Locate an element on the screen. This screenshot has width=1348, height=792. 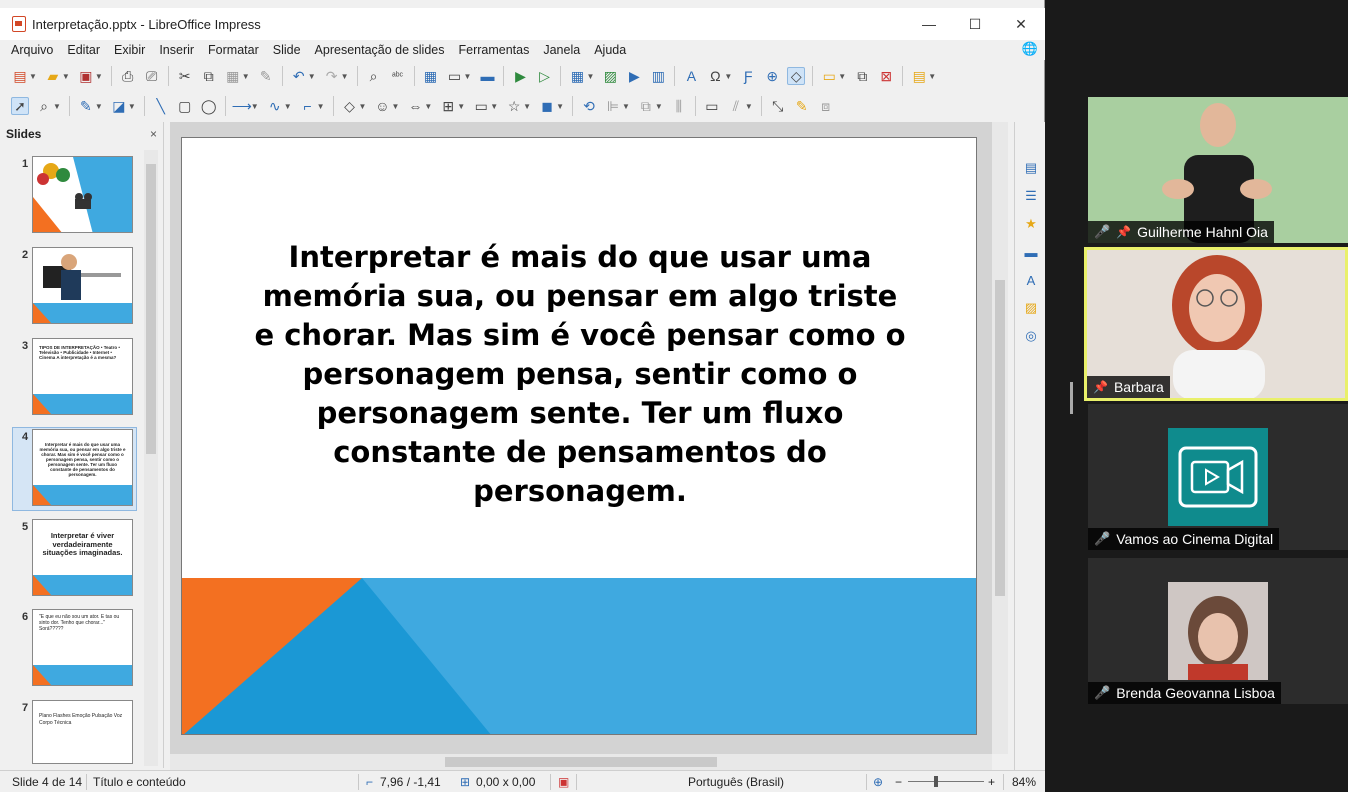
stars-icon: ☆ is located at coordinates (514, 106).